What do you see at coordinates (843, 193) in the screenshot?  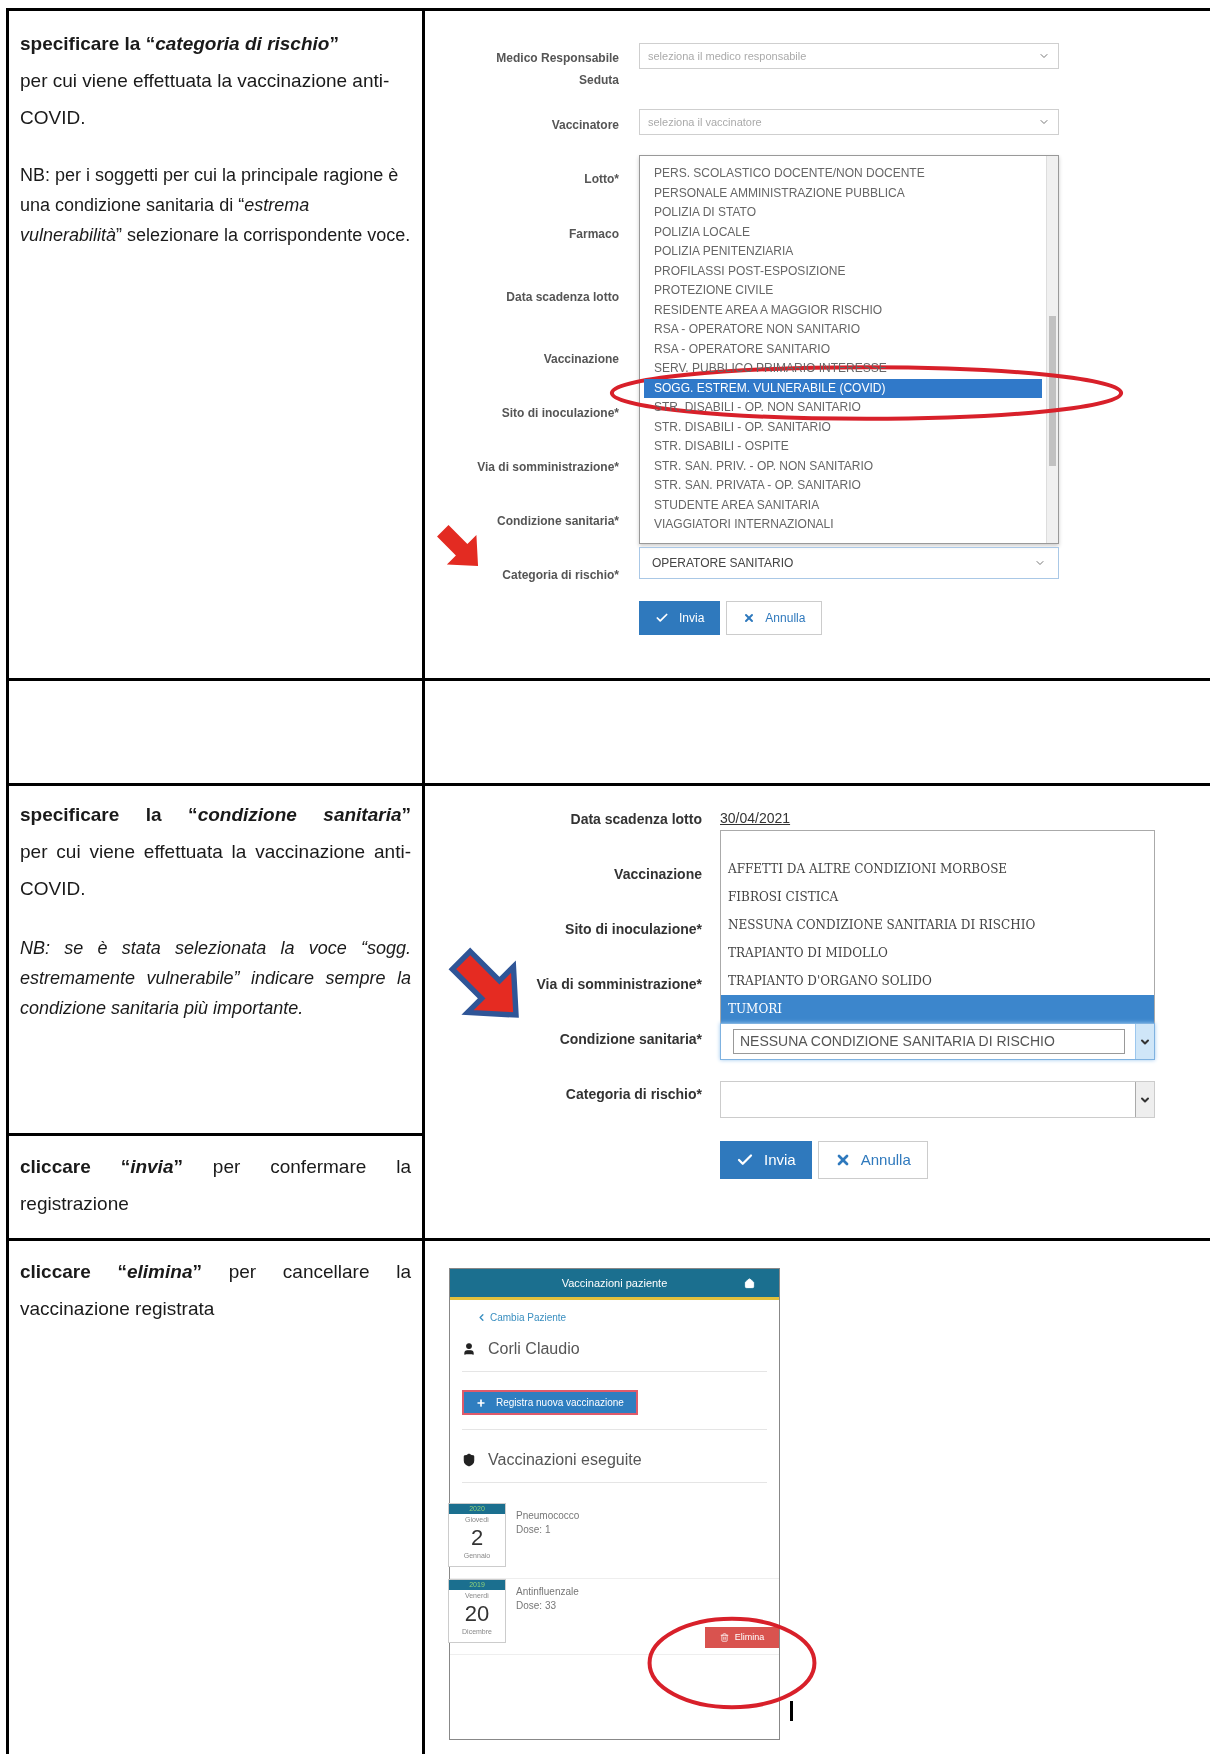 I see `dropdown-option: PERSONALE AMMINISTRAZIONE PUBBLICA` at bounding box center [843, 193].